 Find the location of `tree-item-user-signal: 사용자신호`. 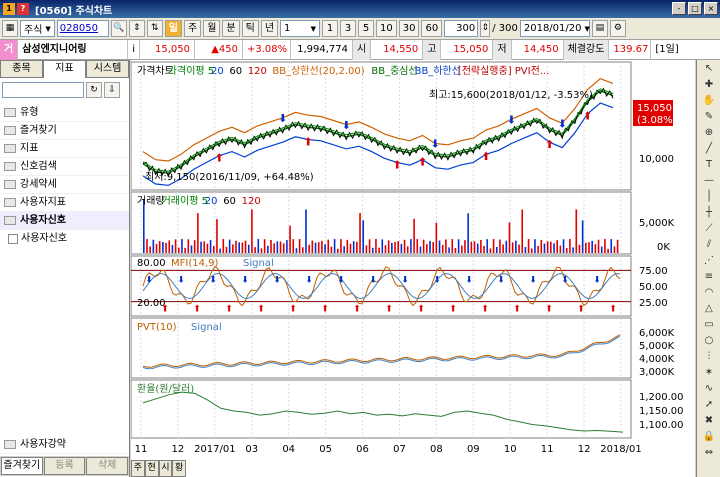

tree-item-user-signal: 사용자신호 is located at coordinates (64, 221).